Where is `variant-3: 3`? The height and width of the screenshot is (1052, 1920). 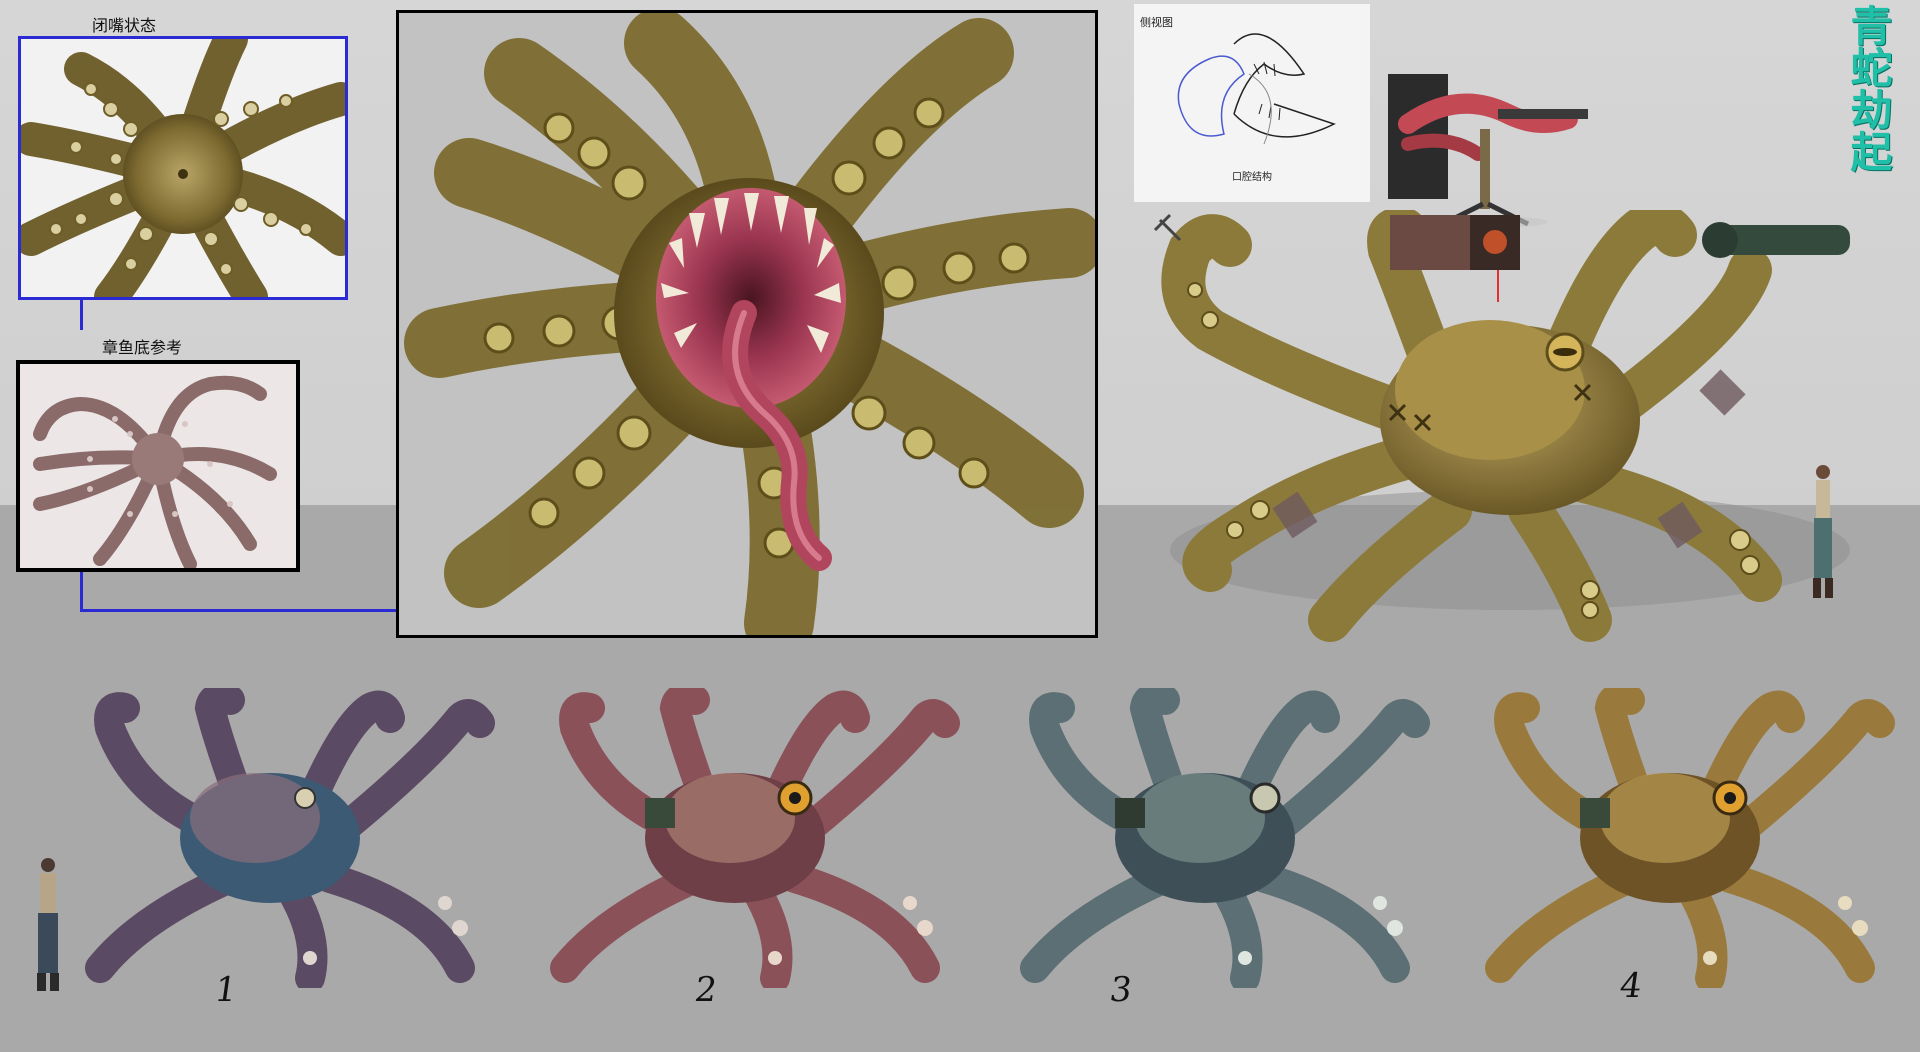 variant-3: 3 is located at coordinates (1205, 850).